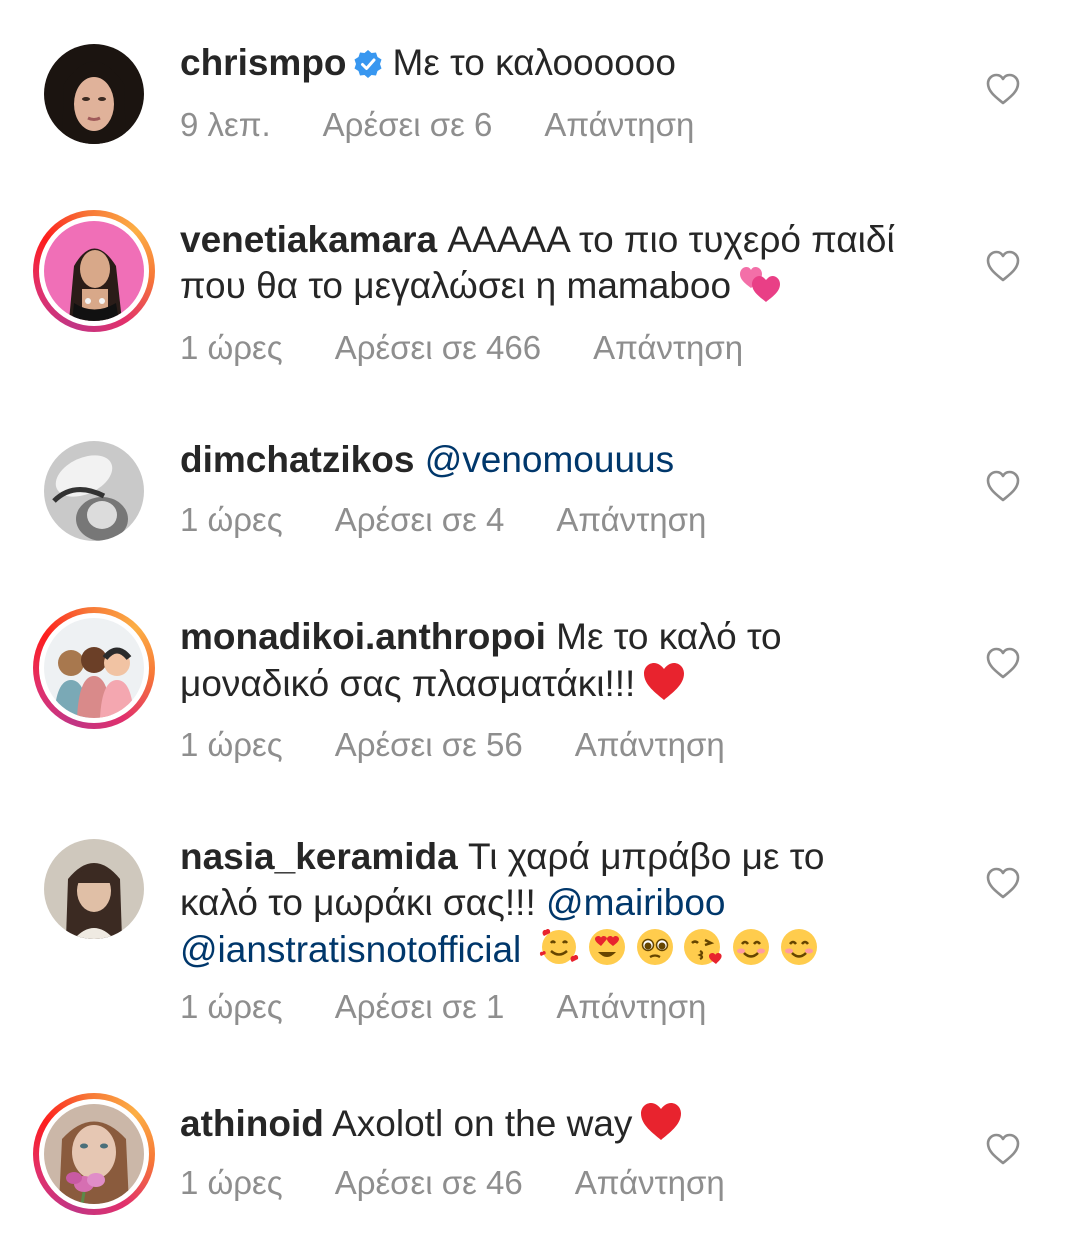 Image resolution: width=1080 pixels, height=1258 pixels. What do you see at coordinates (559, 952) in the screenshot?
I see `smiling-face-with-hearts-icon` at bounding box center [559, 952].